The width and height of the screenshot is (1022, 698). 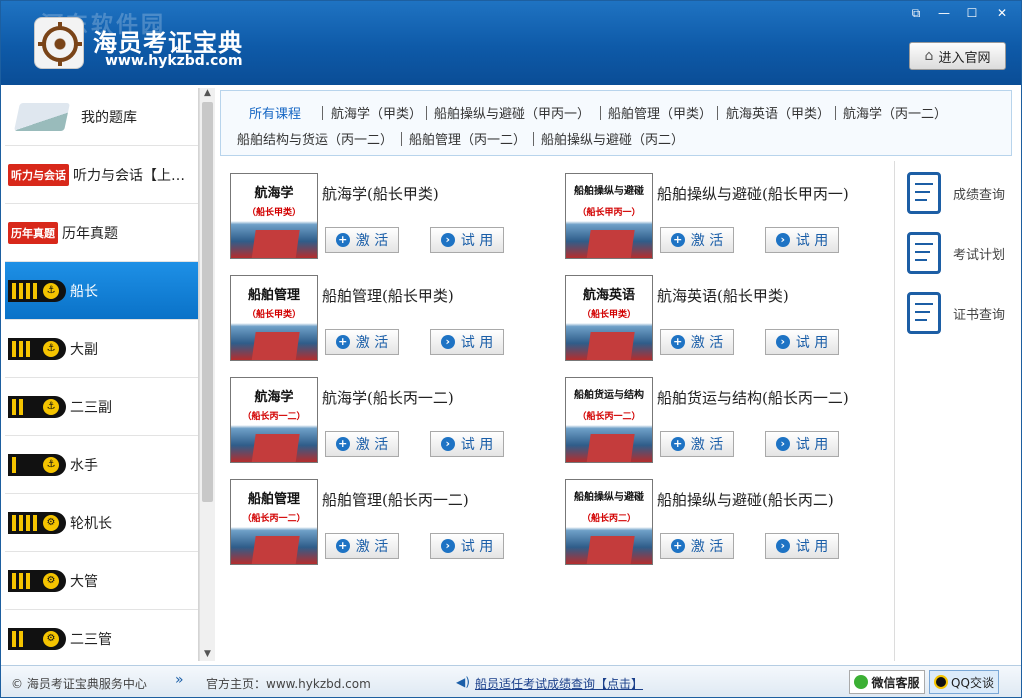 I want to click on course-card: 航海学 （船长丙一二） 航海学(船长丙一二) + 激 活 › 试 用, so click(x=385, y=414).